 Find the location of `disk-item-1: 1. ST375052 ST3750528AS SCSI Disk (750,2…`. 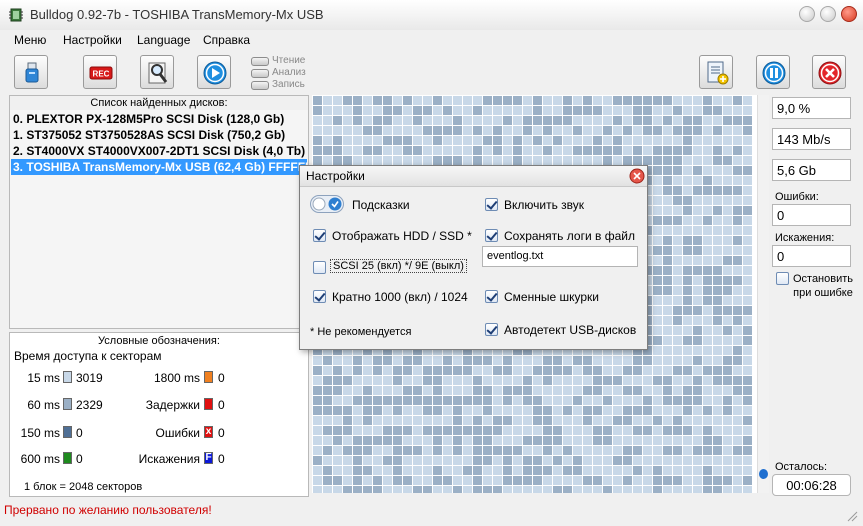

disk-item-1: 1. ST375052 ST3750528AS SCSI Disk (750,2… is located at coordinates (159, 135).